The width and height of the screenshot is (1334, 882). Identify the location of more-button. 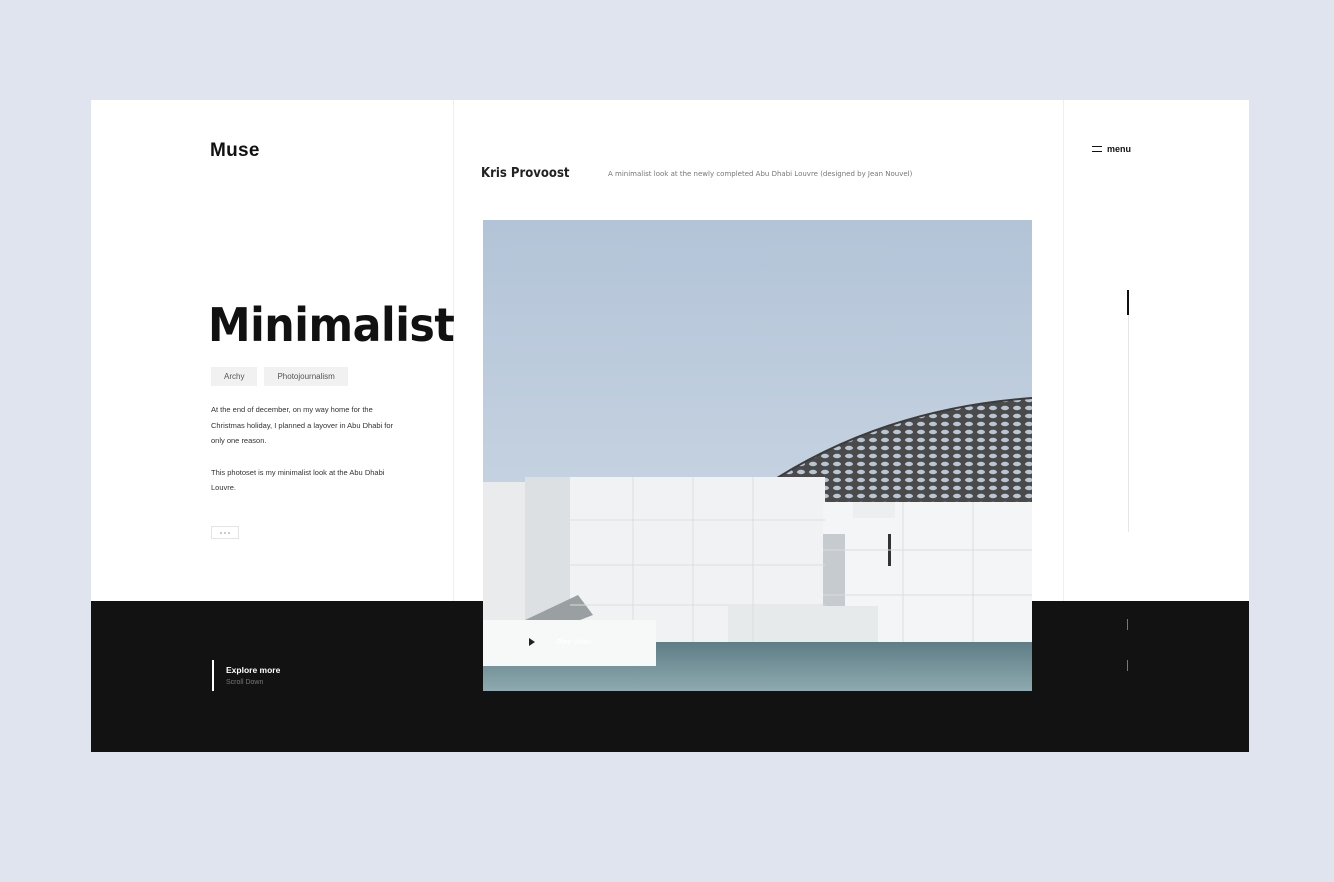
(225, 532).